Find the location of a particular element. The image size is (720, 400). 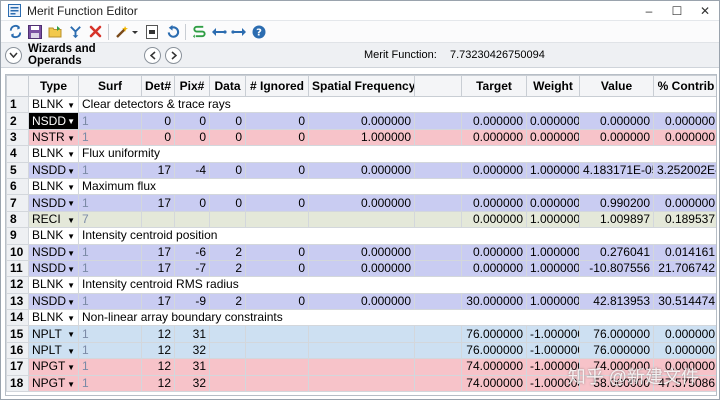

value-cell: 30.514474 is located at coordinates (684, 301).